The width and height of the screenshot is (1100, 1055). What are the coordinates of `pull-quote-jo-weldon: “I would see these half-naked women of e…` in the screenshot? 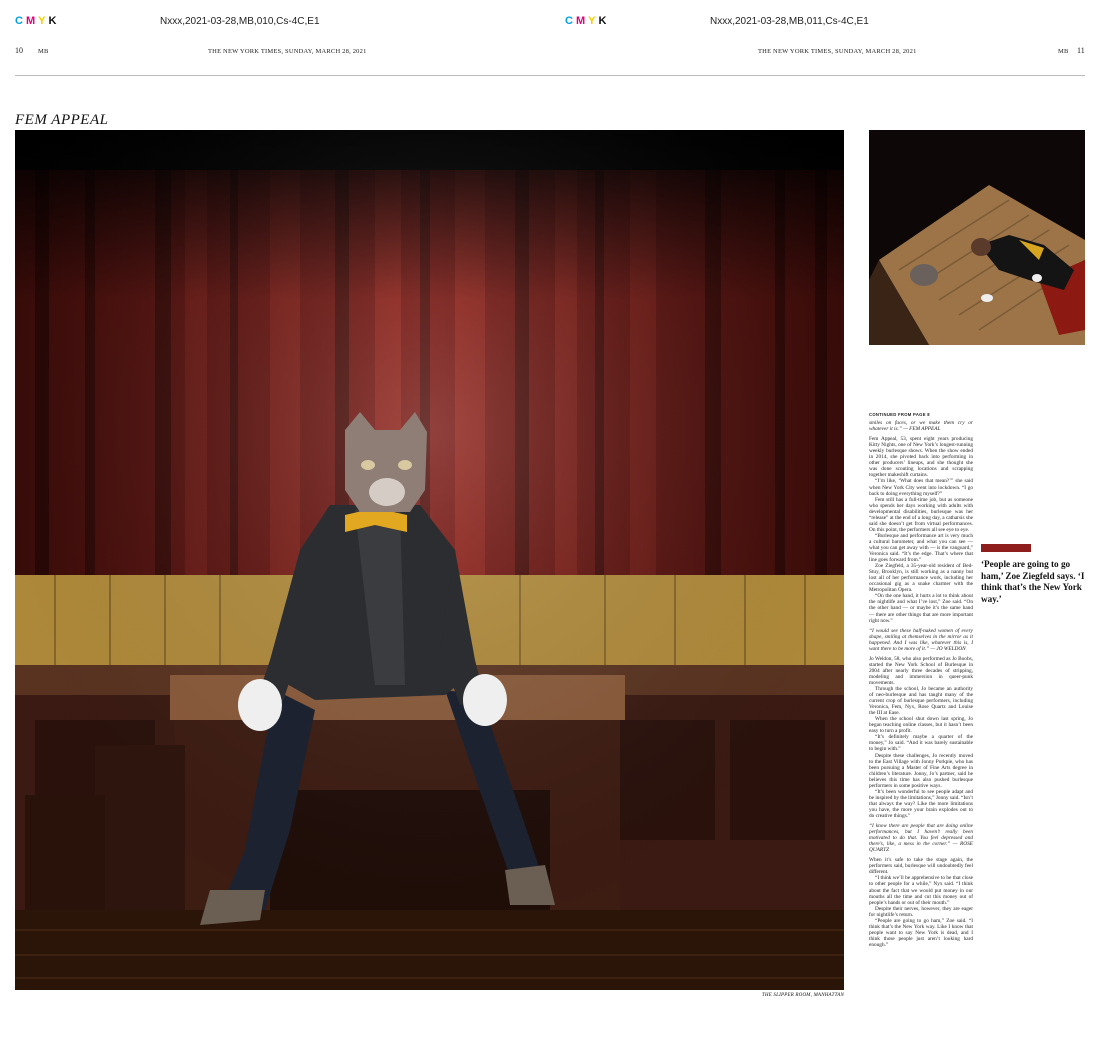 It's located at (921, 639).